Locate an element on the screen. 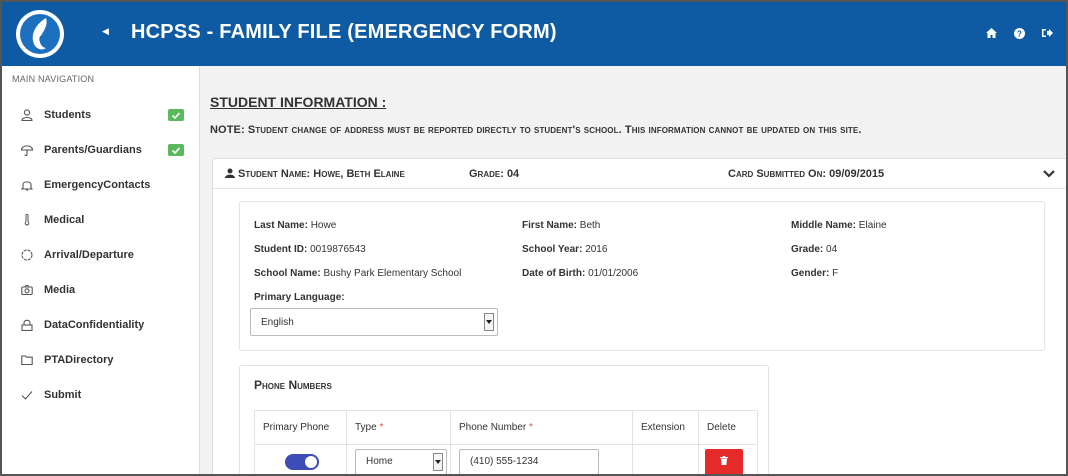  bell-icon is located at coordinates (27, 185).